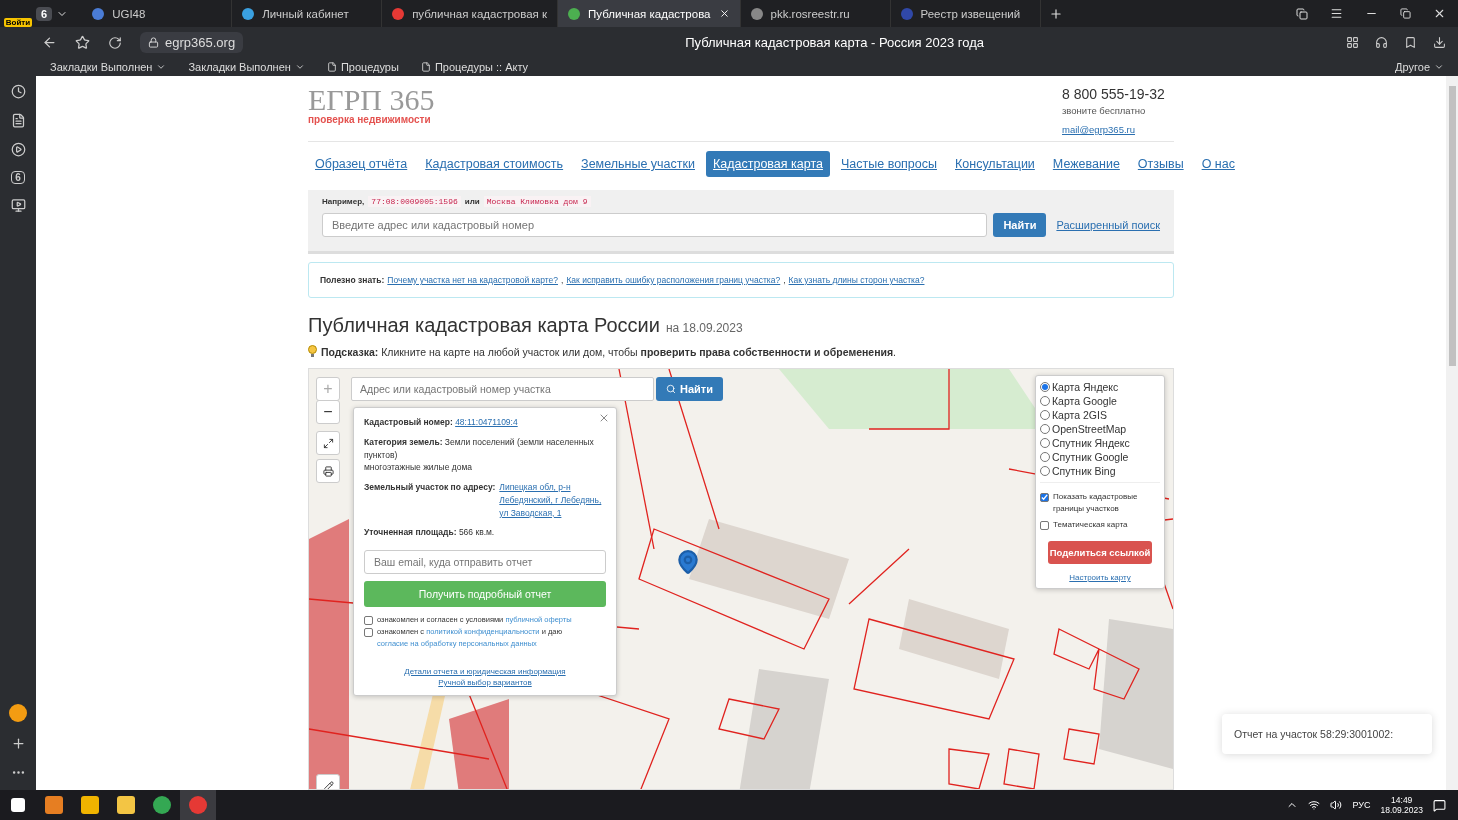 The image size is (1458, 820). What do you see at coordinates (1439, 13) in the screenshot?
I see `close-icon` at bounding box center [1439, 13].